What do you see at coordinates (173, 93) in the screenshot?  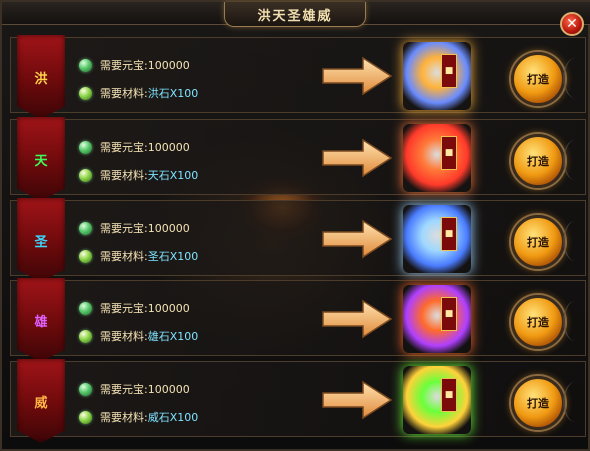 I see `material-value: 洪石X100` at bounding box center [173, 93].